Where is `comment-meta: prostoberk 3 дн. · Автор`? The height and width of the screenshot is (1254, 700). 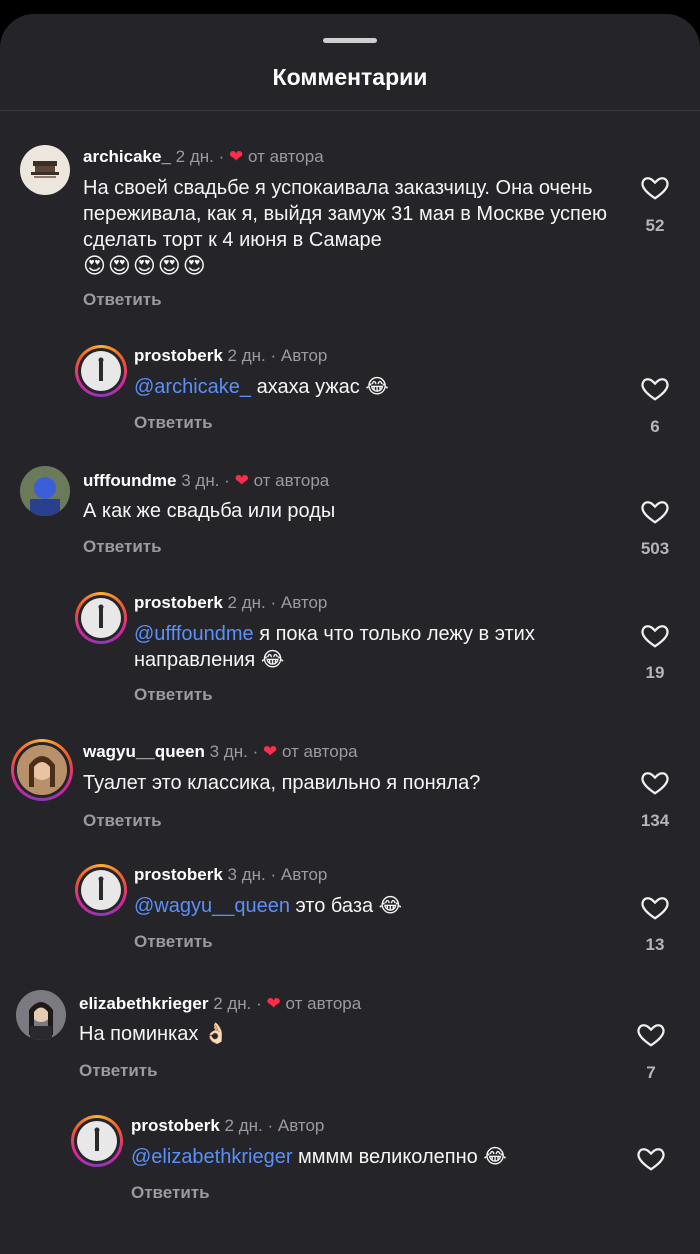 comment-meta: prostoberk 3 дн. · Автор is located at coordinates (230, 875).